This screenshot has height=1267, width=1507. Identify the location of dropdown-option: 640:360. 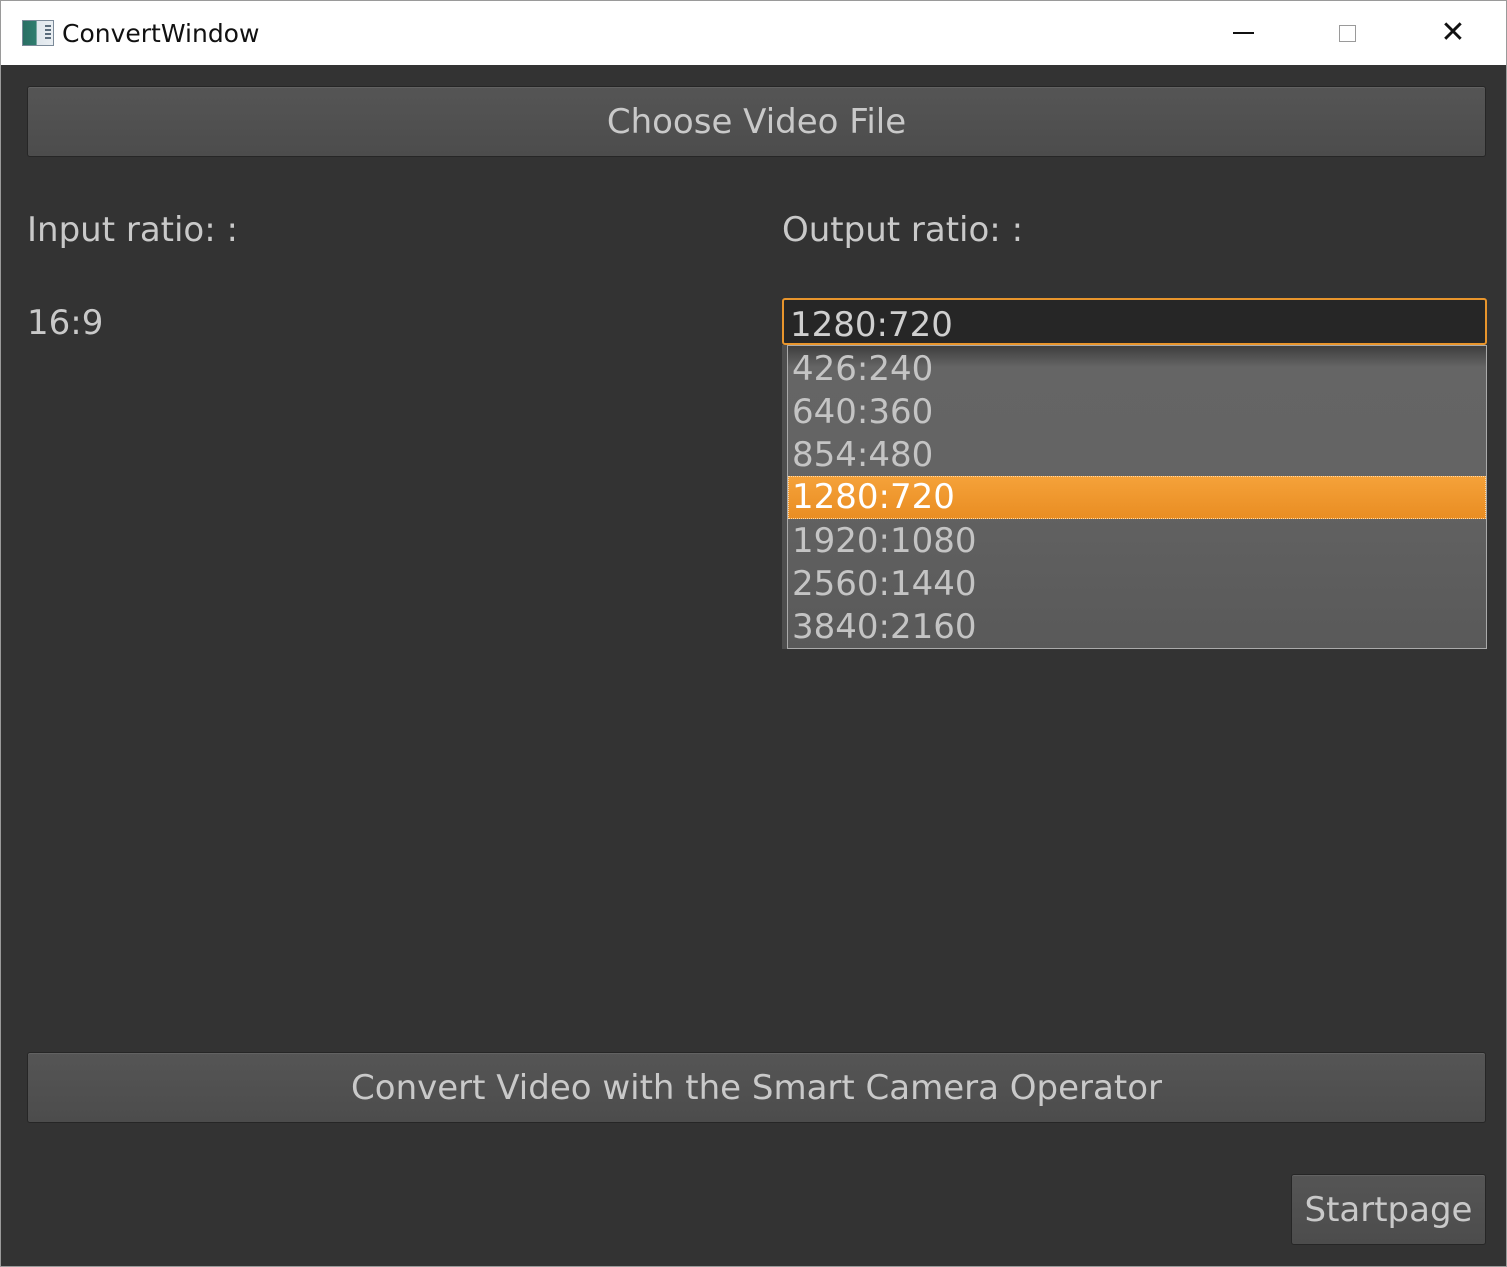
(1137, 412).